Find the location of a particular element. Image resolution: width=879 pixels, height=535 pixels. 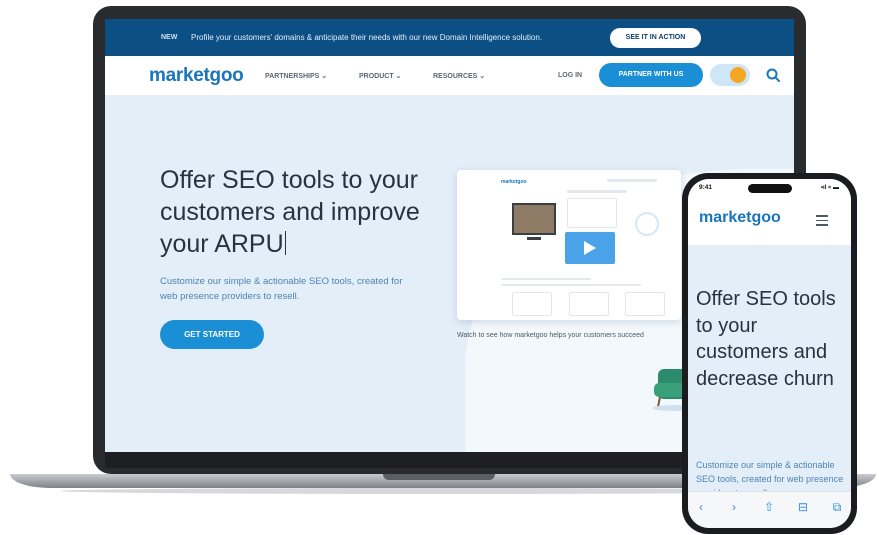

video-logo: marketgoo is located at coordinates (514, 182).